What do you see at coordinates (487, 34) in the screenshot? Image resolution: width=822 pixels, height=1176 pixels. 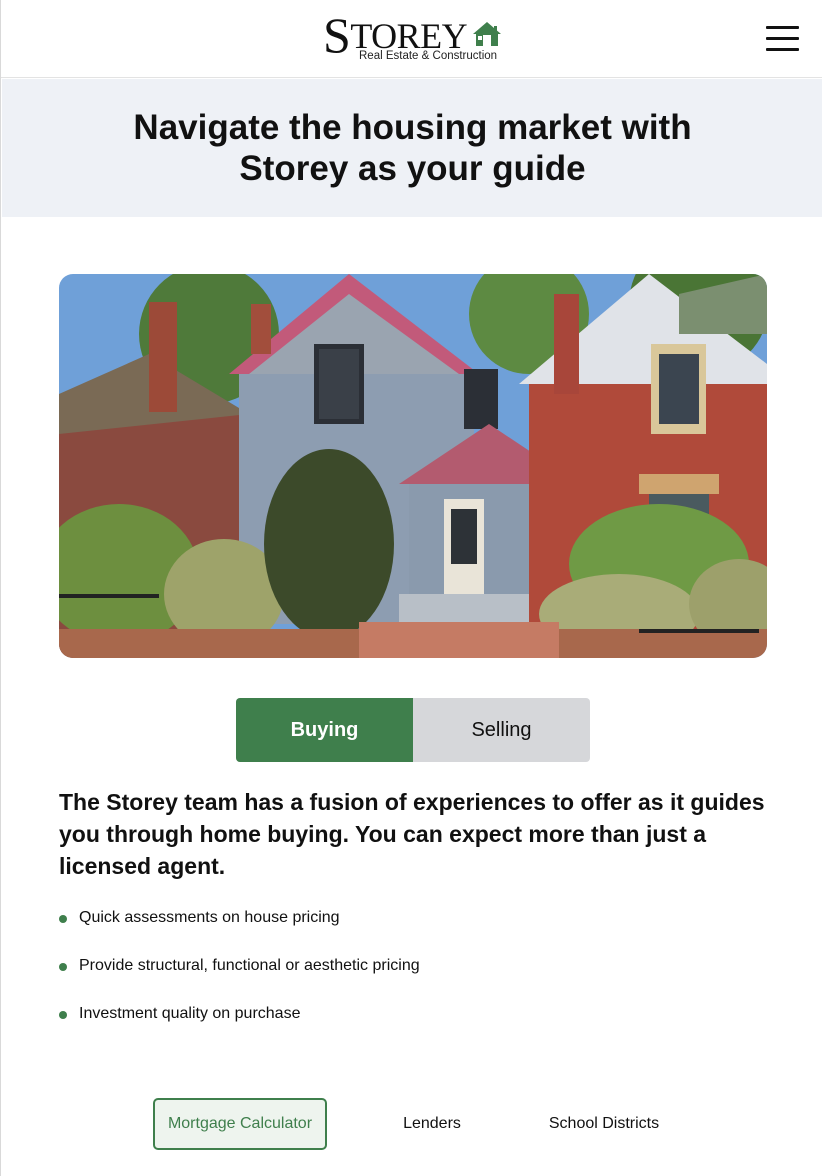 I see `house-logo-icon` at bounding box center [487, 34].